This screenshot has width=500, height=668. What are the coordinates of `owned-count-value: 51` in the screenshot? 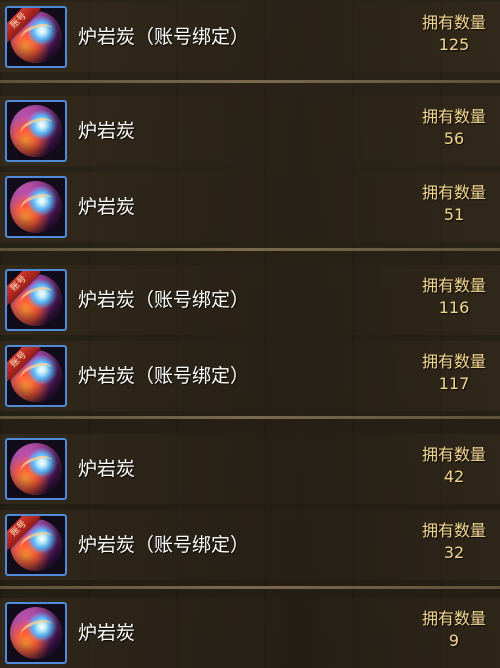 It's located at (454, 214).